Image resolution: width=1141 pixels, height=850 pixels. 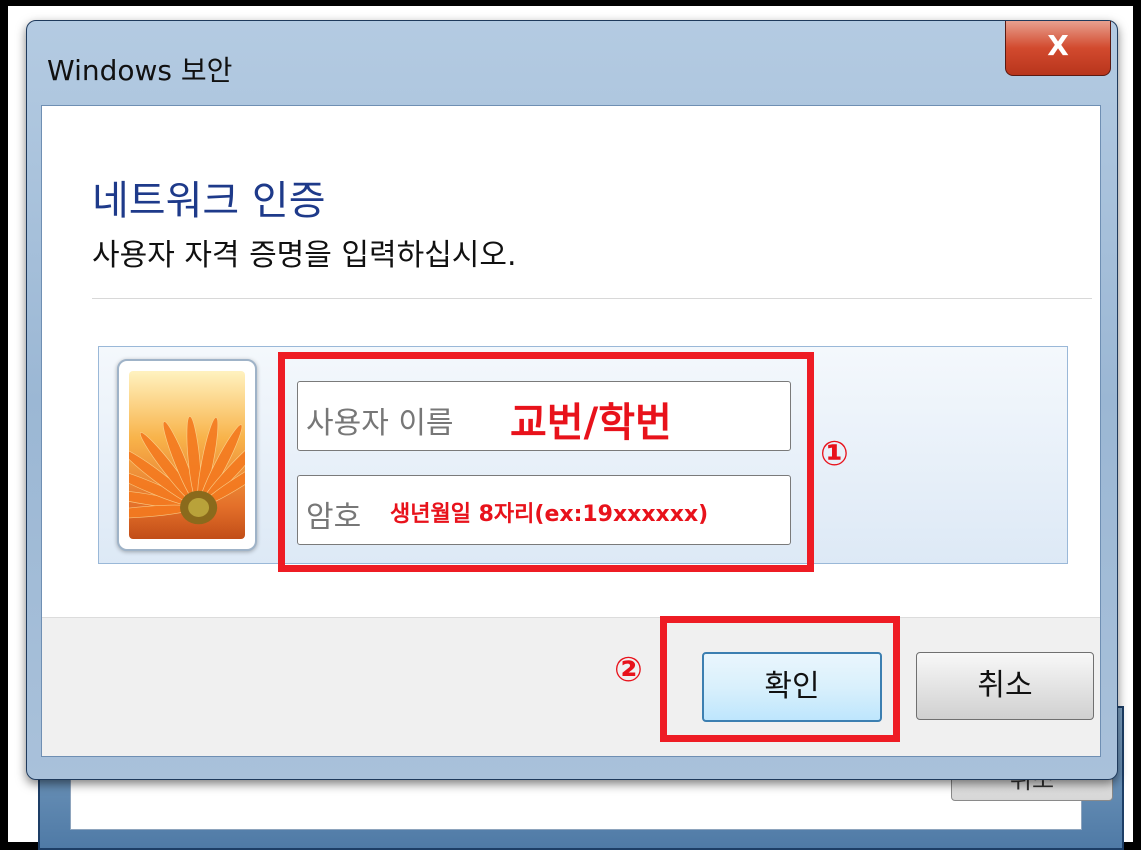 I want to click on dialog-heading: 네트워크 인증, so click(x=209, y=201).